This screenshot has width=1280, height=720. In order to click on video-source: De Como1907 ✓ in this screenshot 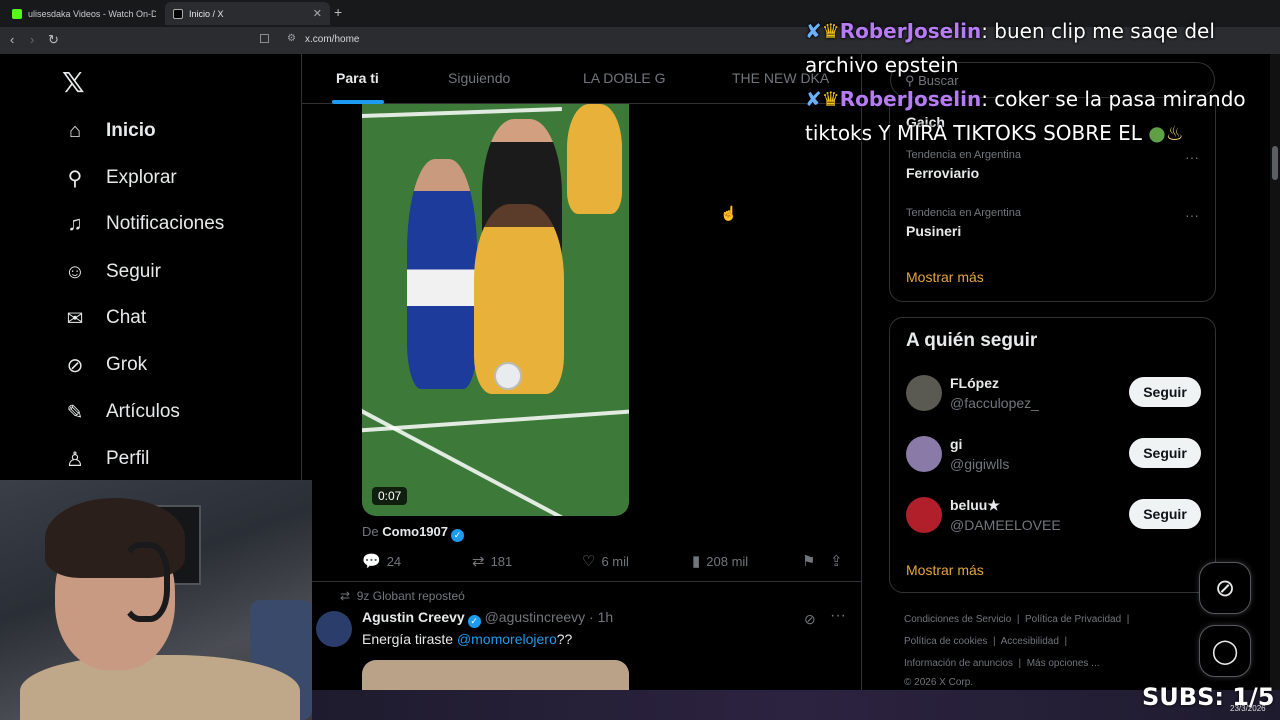, I will do `click(413, 533)`.